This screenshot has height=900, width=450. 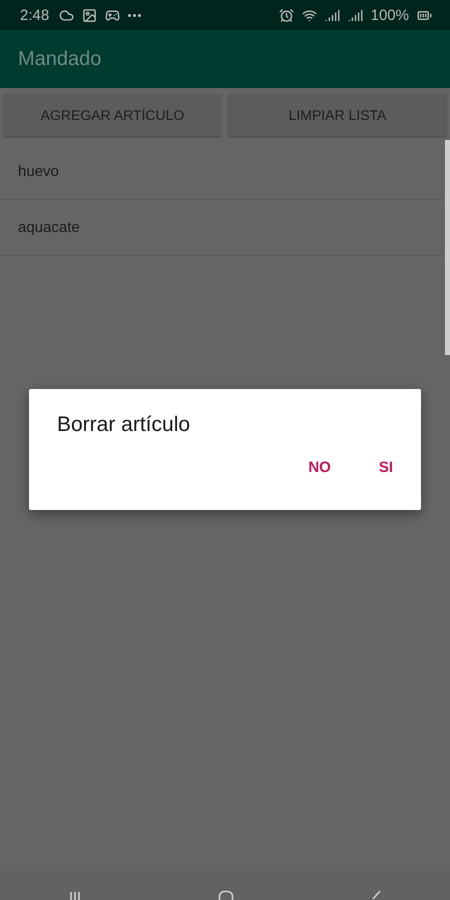 What do you see at coordinates (286, 15) in the screenshot?
I see `alarm-icon` at bounding box center [286, 15].